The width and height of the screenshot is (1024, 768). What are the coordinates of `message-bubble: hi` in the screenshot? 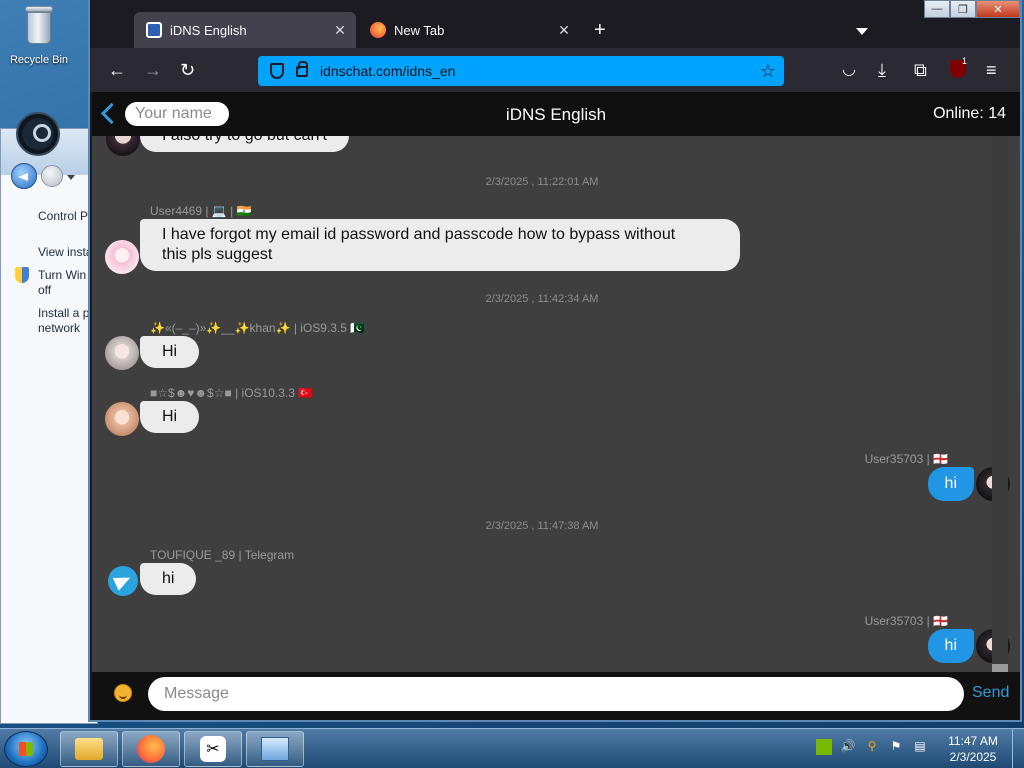 It's located at (168, 579).